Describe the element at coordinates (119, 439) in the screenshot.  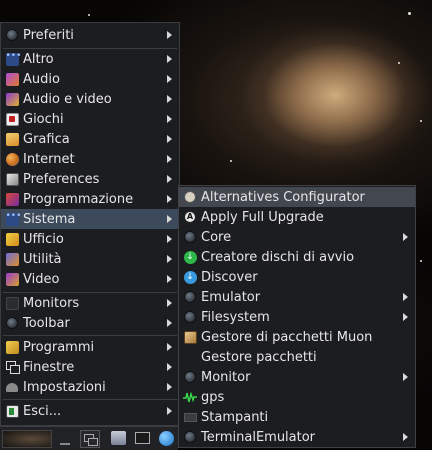
I see `file-manager-icon` at that location.